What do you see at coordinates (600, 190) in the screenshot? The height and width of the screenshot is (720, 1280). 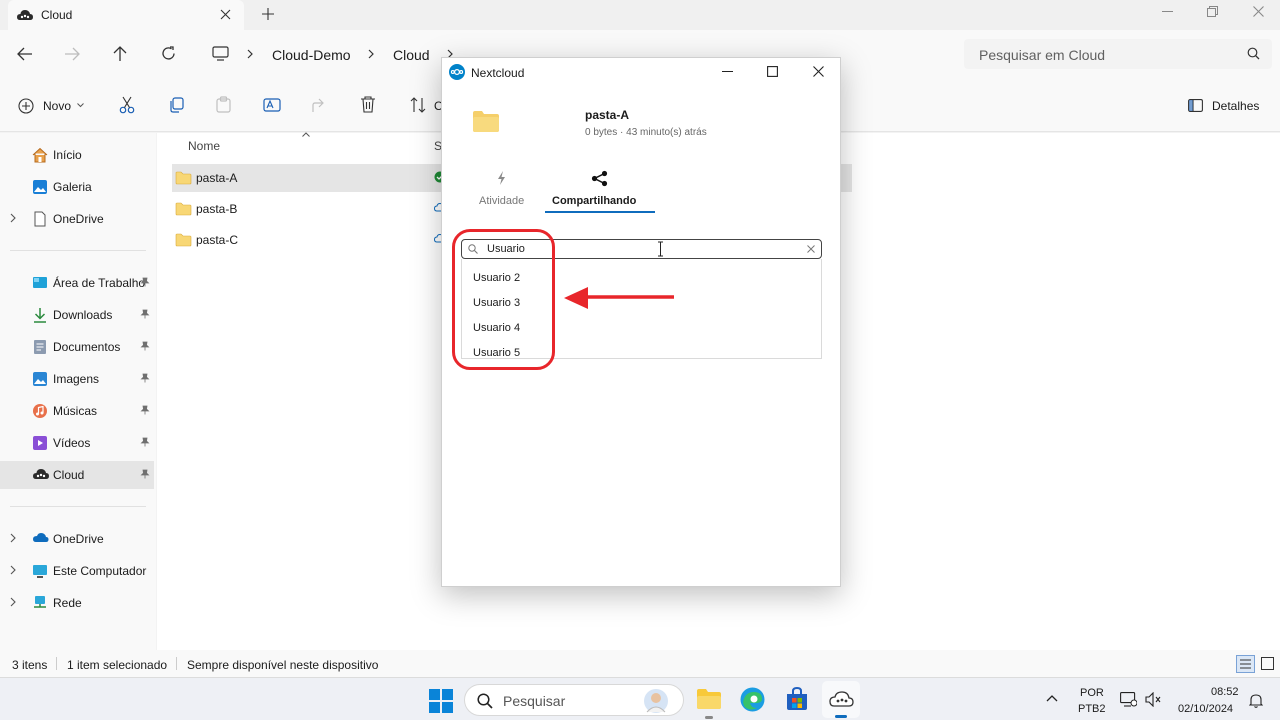 I see `tab-compartilhando: Compartilhando` at bounding box center [600, 190].